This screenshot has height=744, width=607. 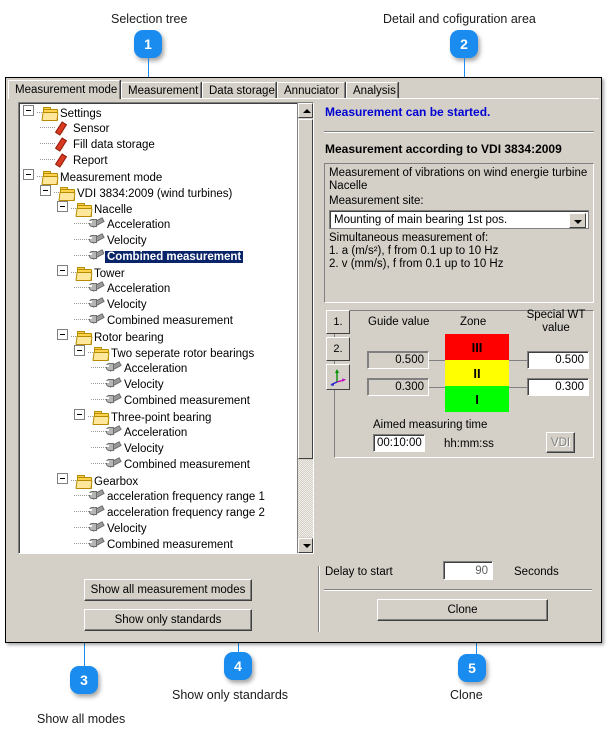 I want to click on tree-item: acceleration frequency range 1, so click(x=158, y=497).